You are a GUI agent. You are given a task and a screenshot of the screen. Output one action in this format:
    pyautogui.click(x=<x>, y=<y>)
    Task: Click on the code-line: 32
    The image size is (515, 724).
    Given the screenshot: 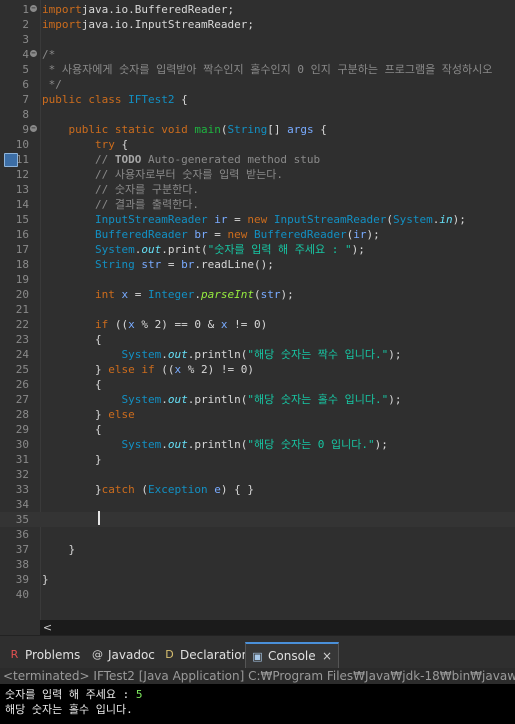 What is the action you would take?
    pyautogui.click(x=257, y=474)
    